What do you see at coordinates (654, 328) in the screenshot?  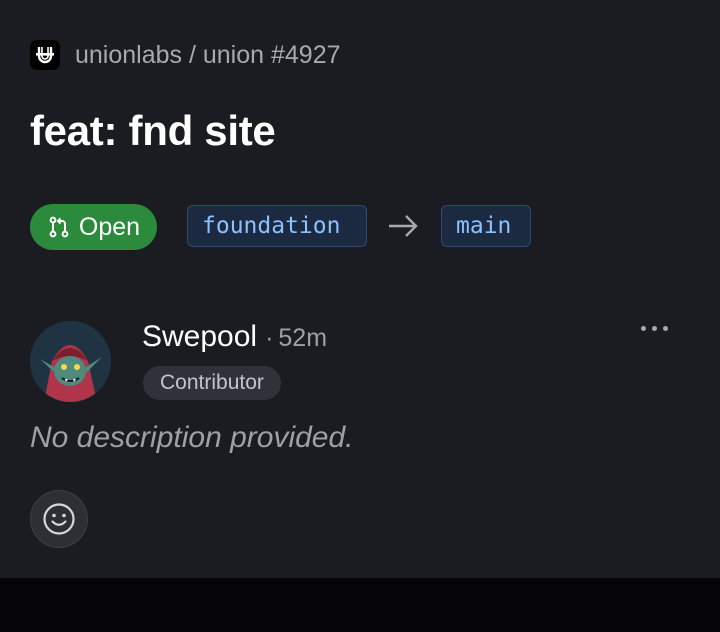 I see `more-horizontal-icon` at bounding box center [654, 328].